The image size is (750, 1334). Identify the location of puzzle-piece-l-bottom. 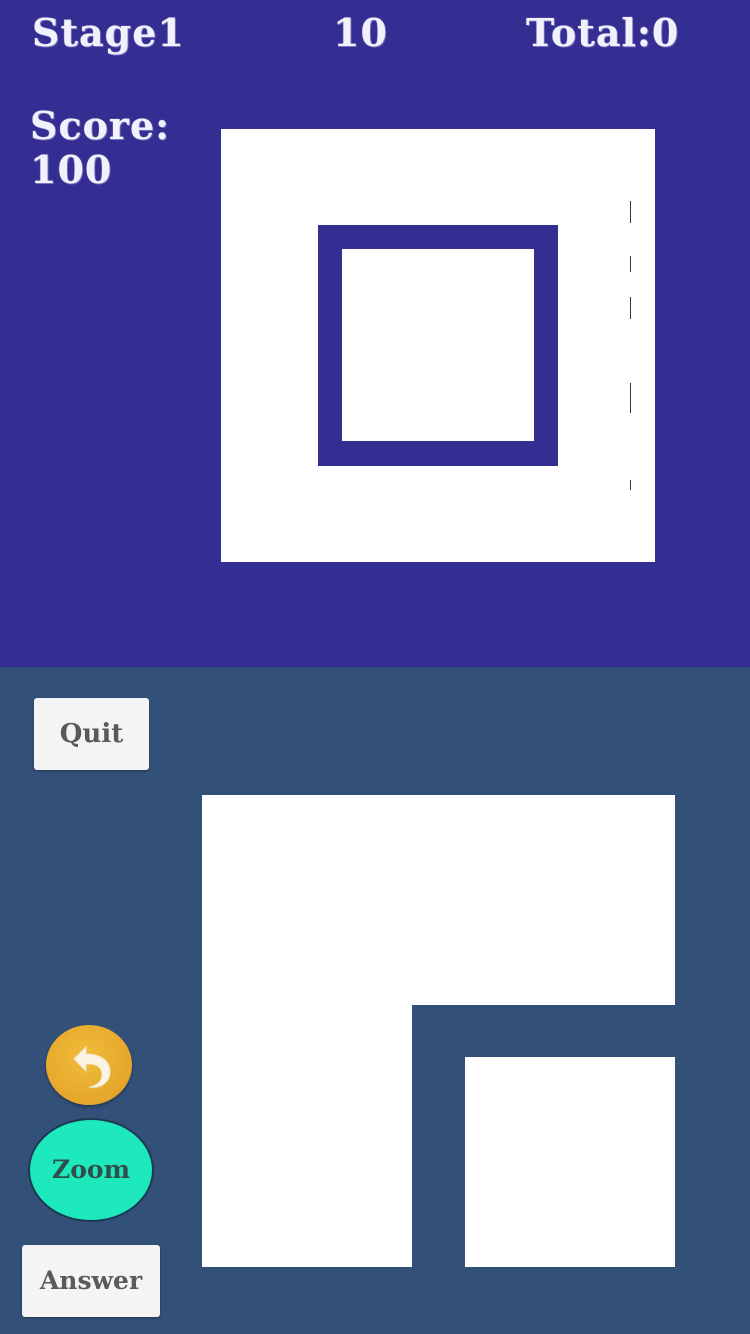
(307, 1135).